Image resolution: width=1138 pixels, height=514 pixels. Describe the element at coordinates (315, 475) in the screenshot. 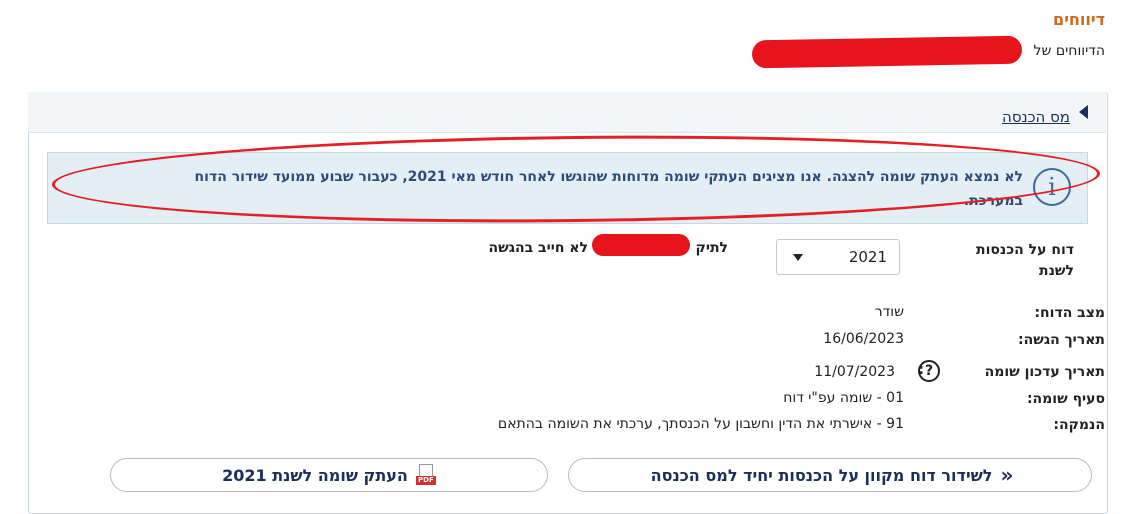

I see `assessment-copy-label: העתק שומה לשנת 2021` at that location.